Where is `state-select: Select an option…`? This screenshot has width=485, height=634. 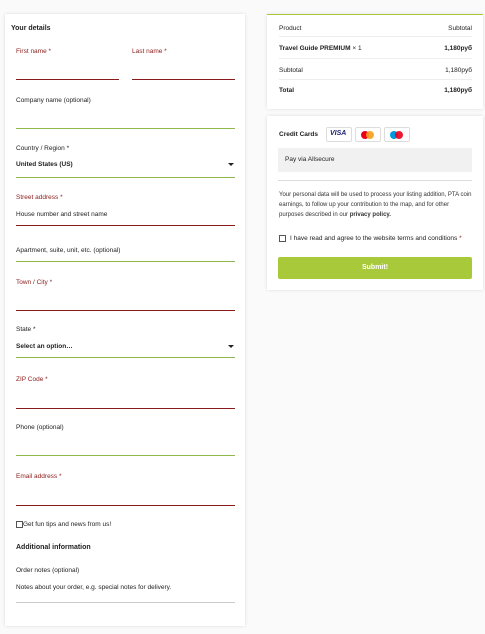
state-select: Select an option… is located at coordinates (44, 346).